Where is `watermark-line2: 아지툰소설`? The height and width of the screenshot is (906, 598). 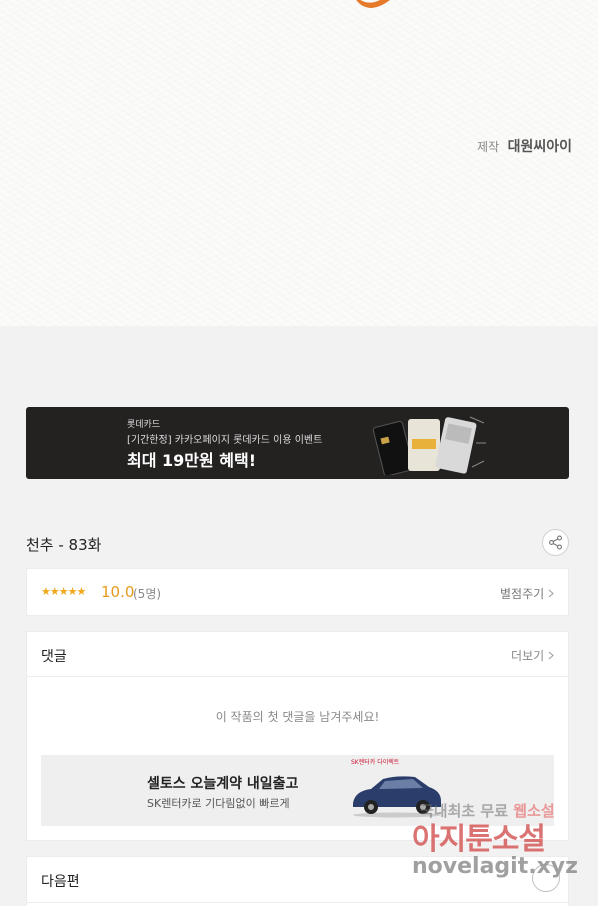 watermark-line2: 아지툰소설 is located at coordinates (479, 839).